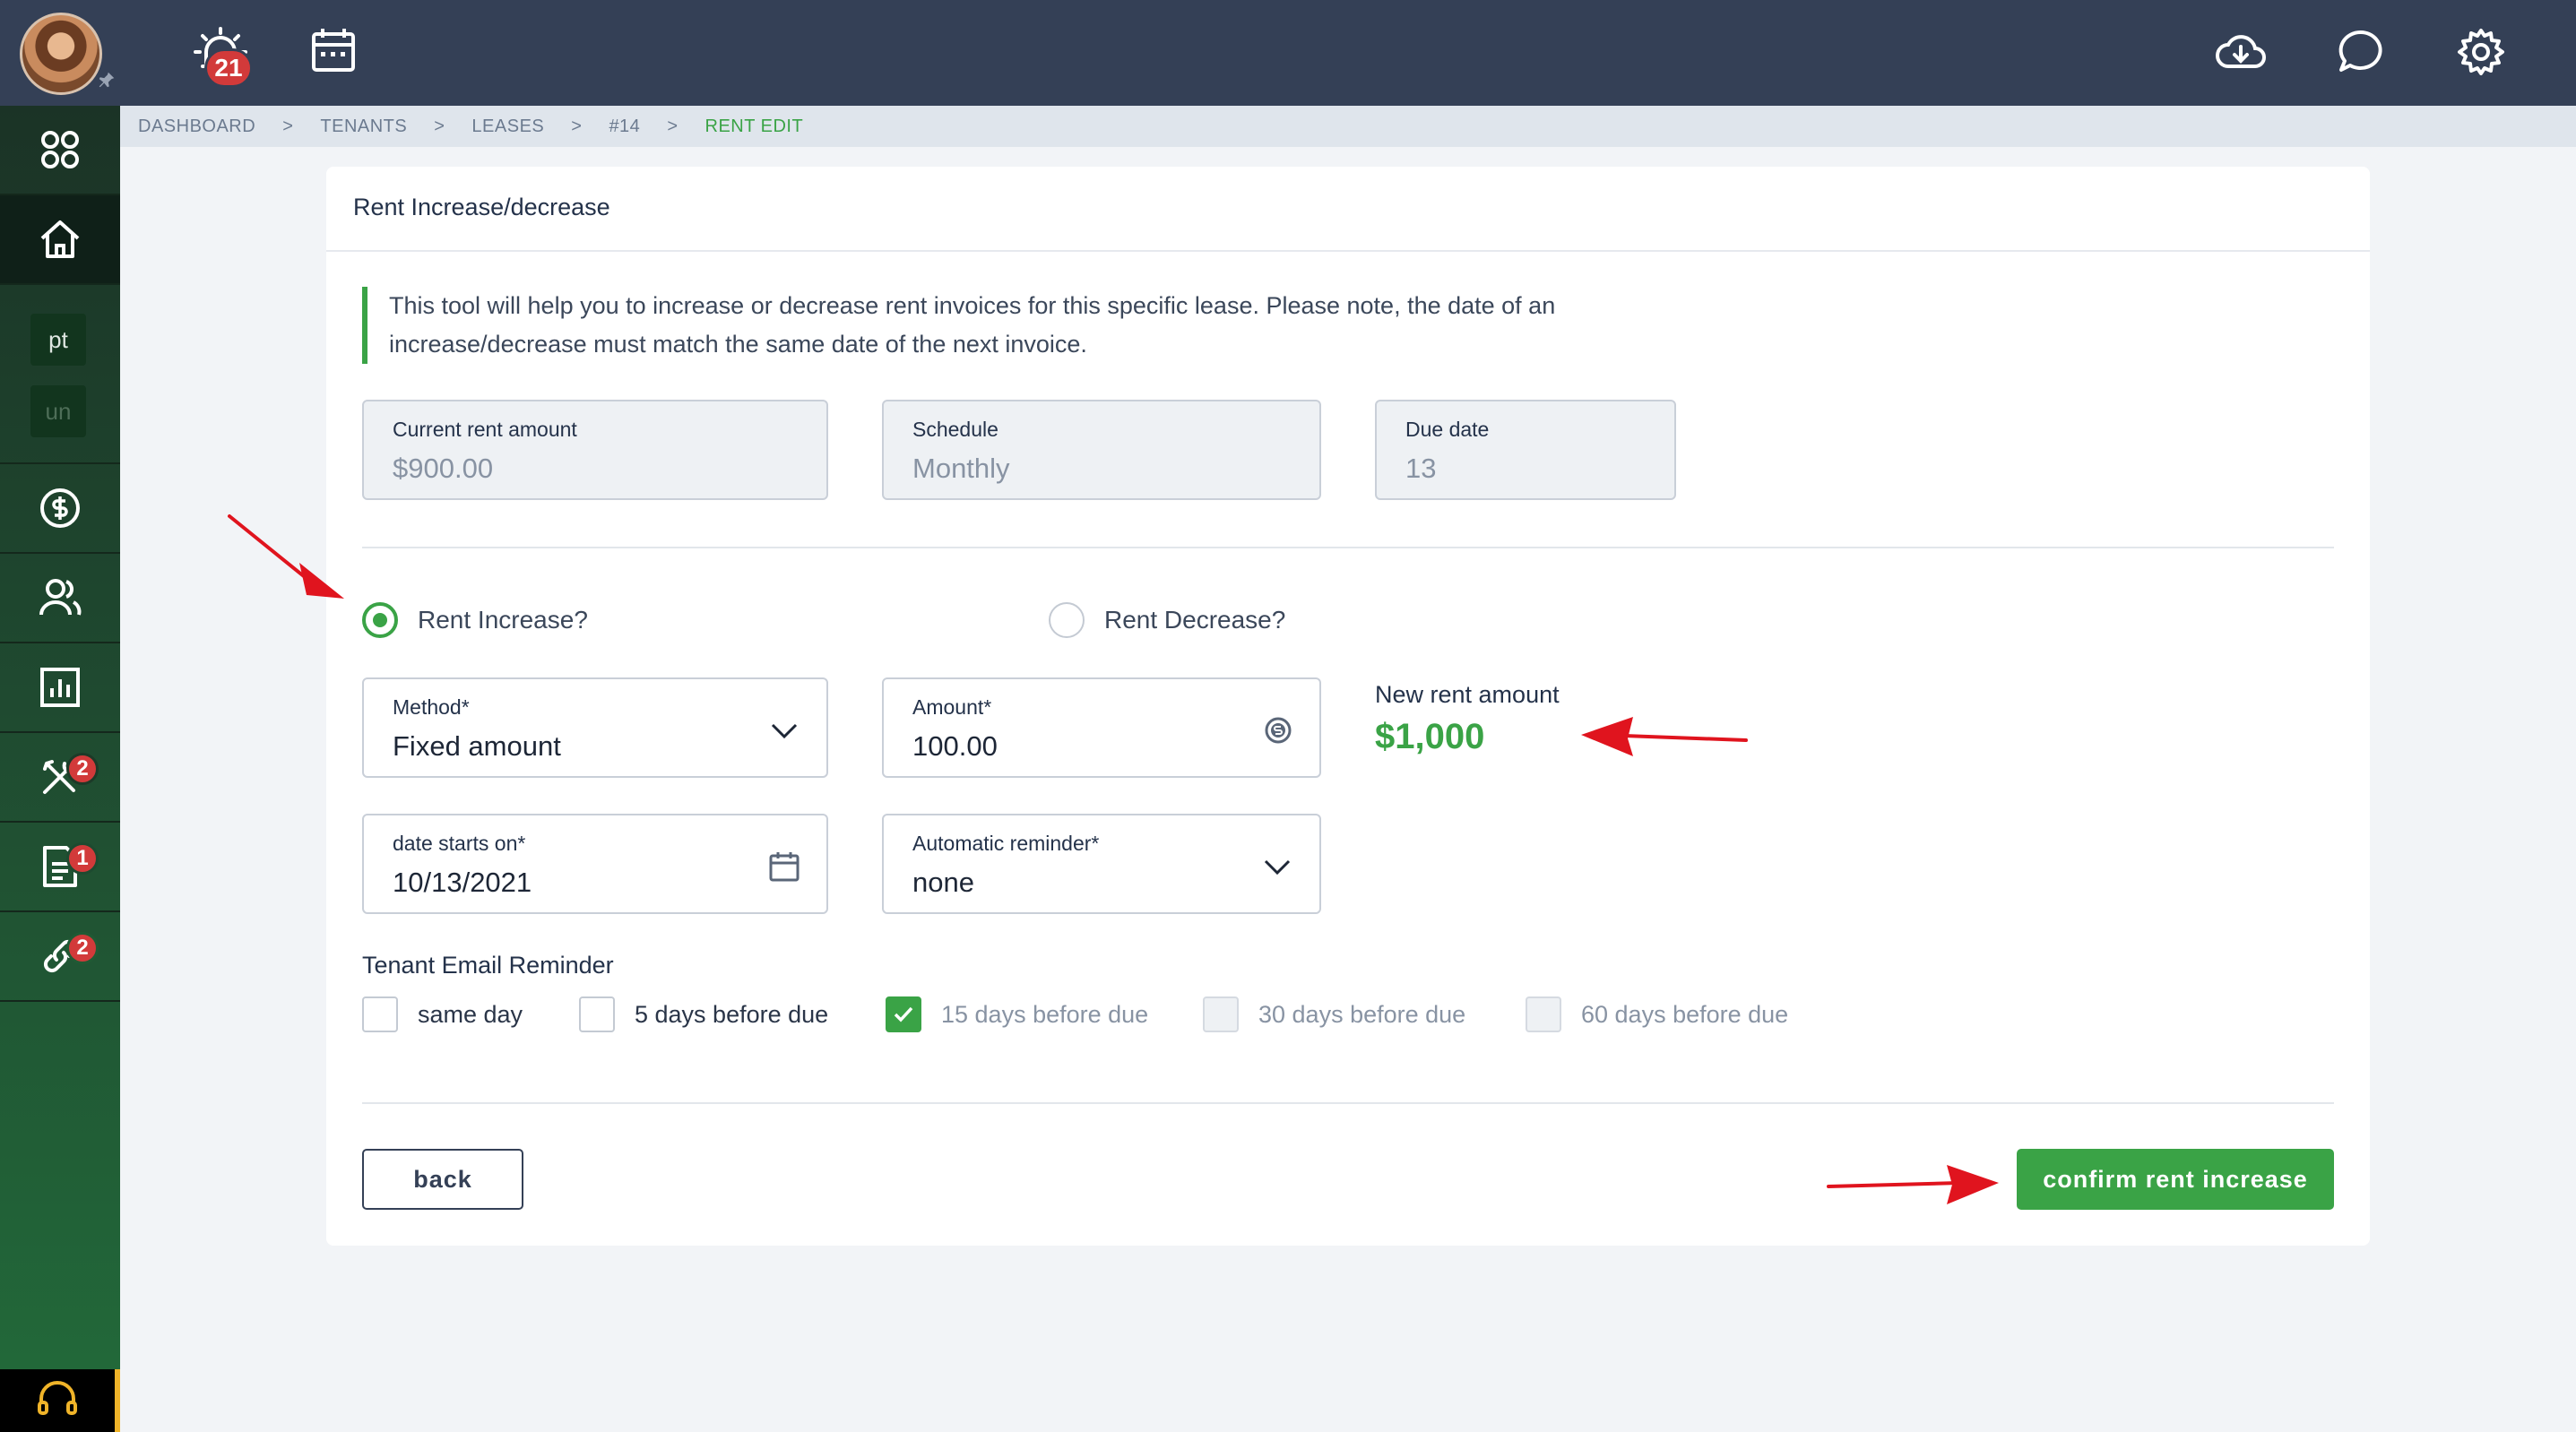 The image size is (2576, 1432). Describe the element at coordinates (1101, 450) in the screenshot. I see `schedule-field: Schedule Monthly` at that location.